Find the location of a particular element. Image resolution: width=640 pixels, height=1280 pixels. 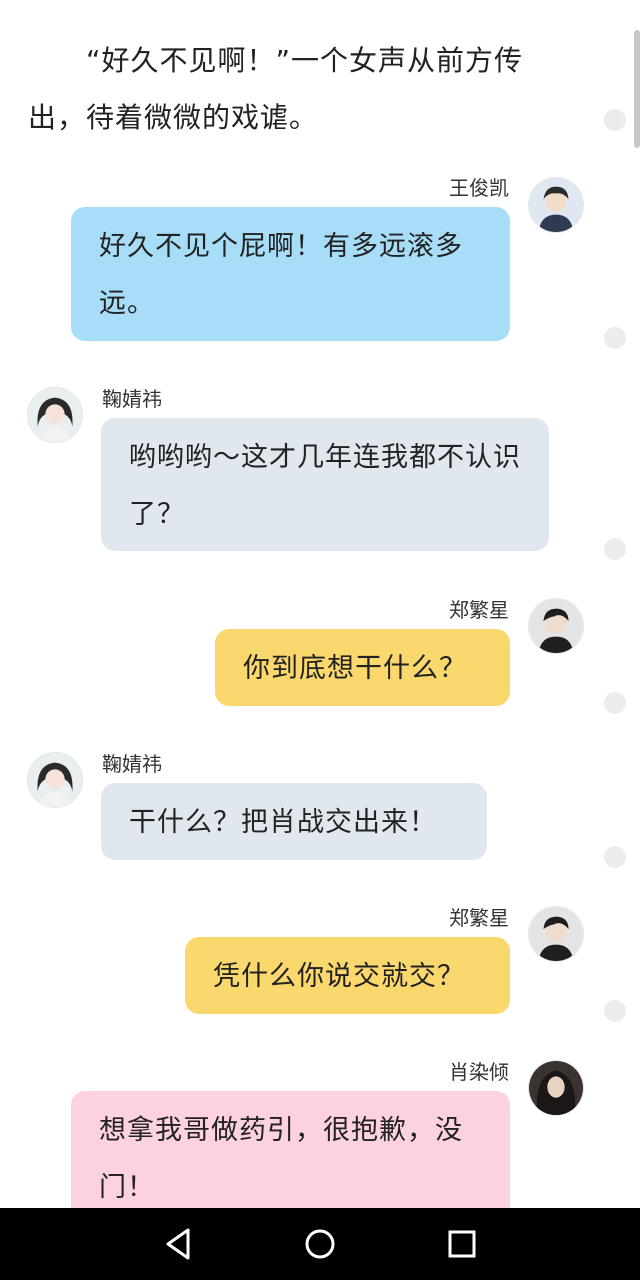

speaker-name: 肖染倾 is located at coordinates (479, 1072).